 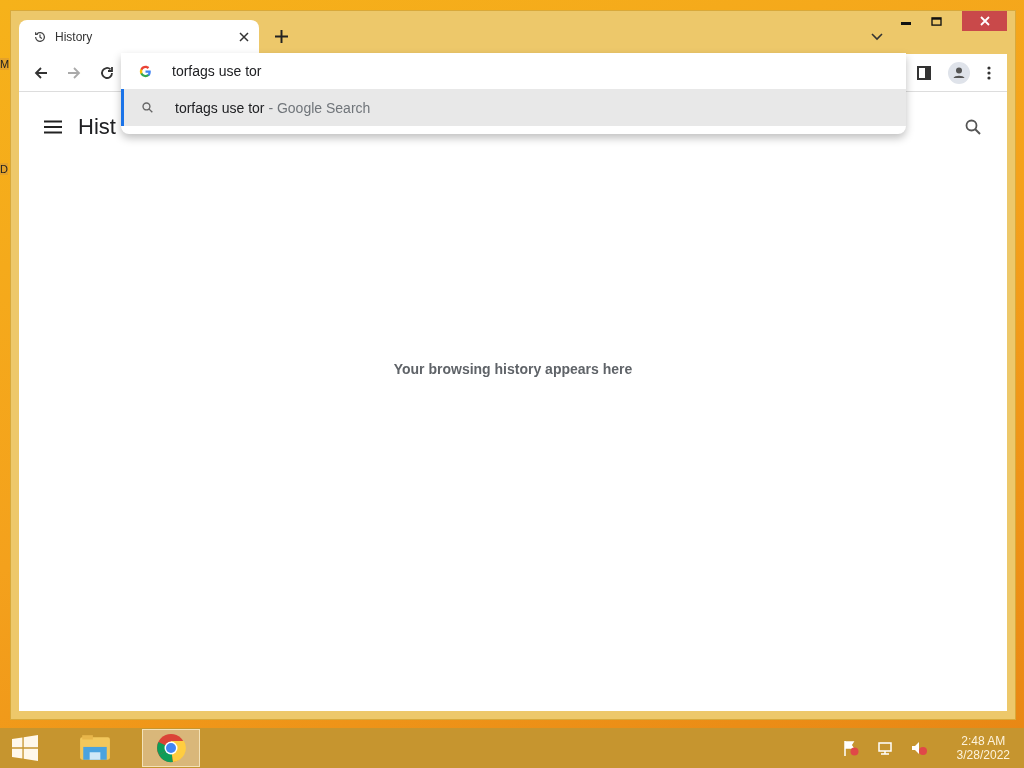 I want to click on close-button, so click(x=984, y=21).